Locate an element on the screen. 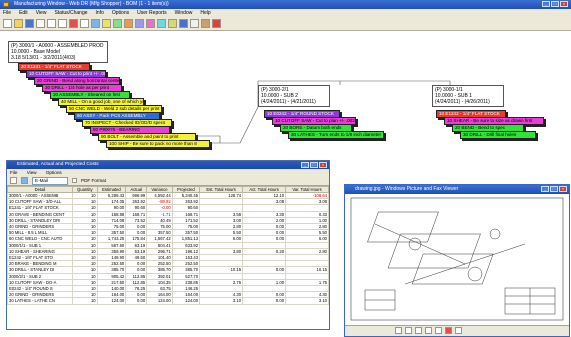 The height and width of the screenshot is (337, 571). estimates-toolbar: E-Mail PDF Format is located at coordinates (168, 181).